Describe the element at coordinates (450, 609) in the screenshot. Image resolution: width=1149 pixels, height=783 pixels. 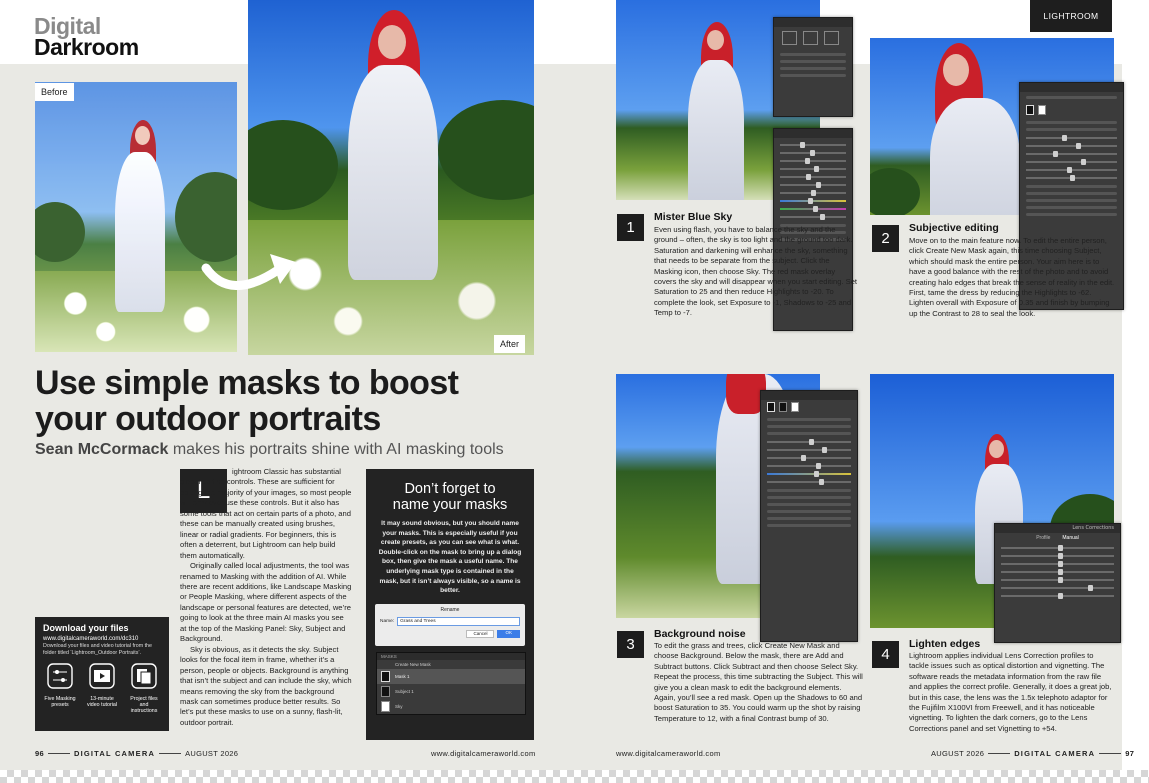
I see `rename-dialog-title: Rename` at that location.